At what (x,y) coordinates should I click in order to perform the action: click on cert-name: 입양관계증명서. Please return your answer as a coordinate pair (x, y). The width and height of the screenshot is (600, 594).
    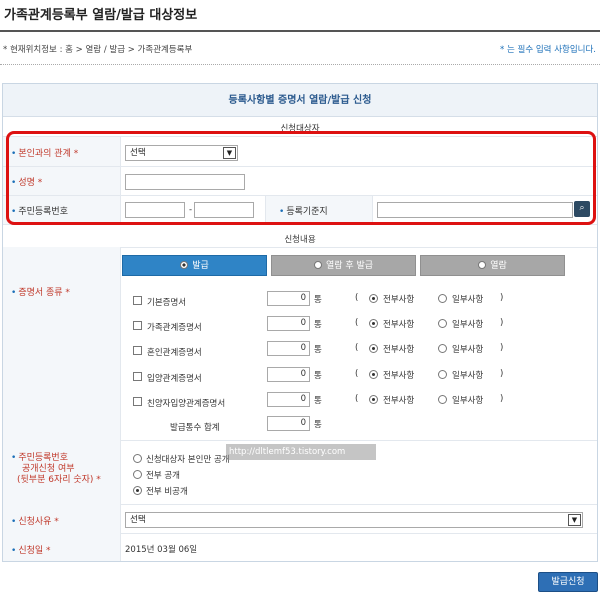
    Looking at the image, I should click on (174, 379).